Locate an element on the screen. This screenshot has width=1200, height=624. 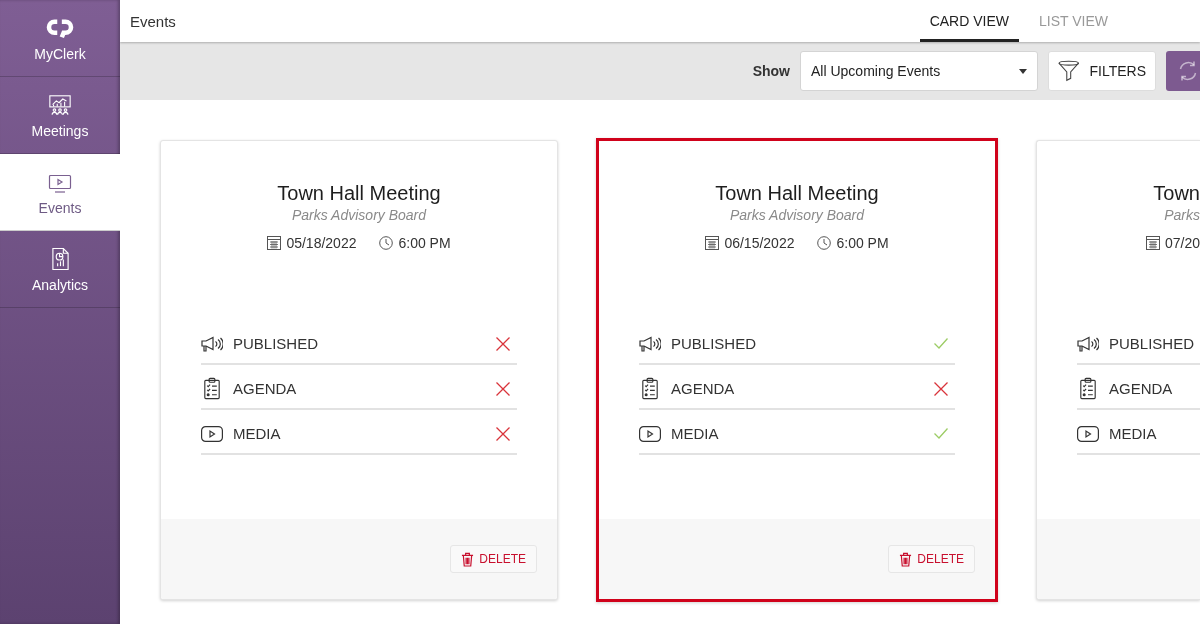
logo-icon is located at coordinates (60, 29).